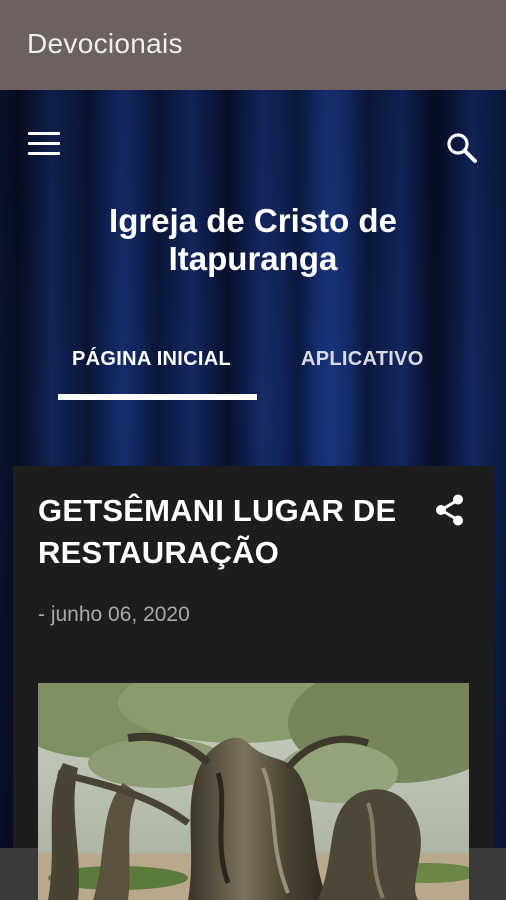 The height and width of the screenshot is (900, 506). What do you see at coordinates (487, 874) in the screenshot?
I see `bottom-edge-right` at bounding box center [487, 874].